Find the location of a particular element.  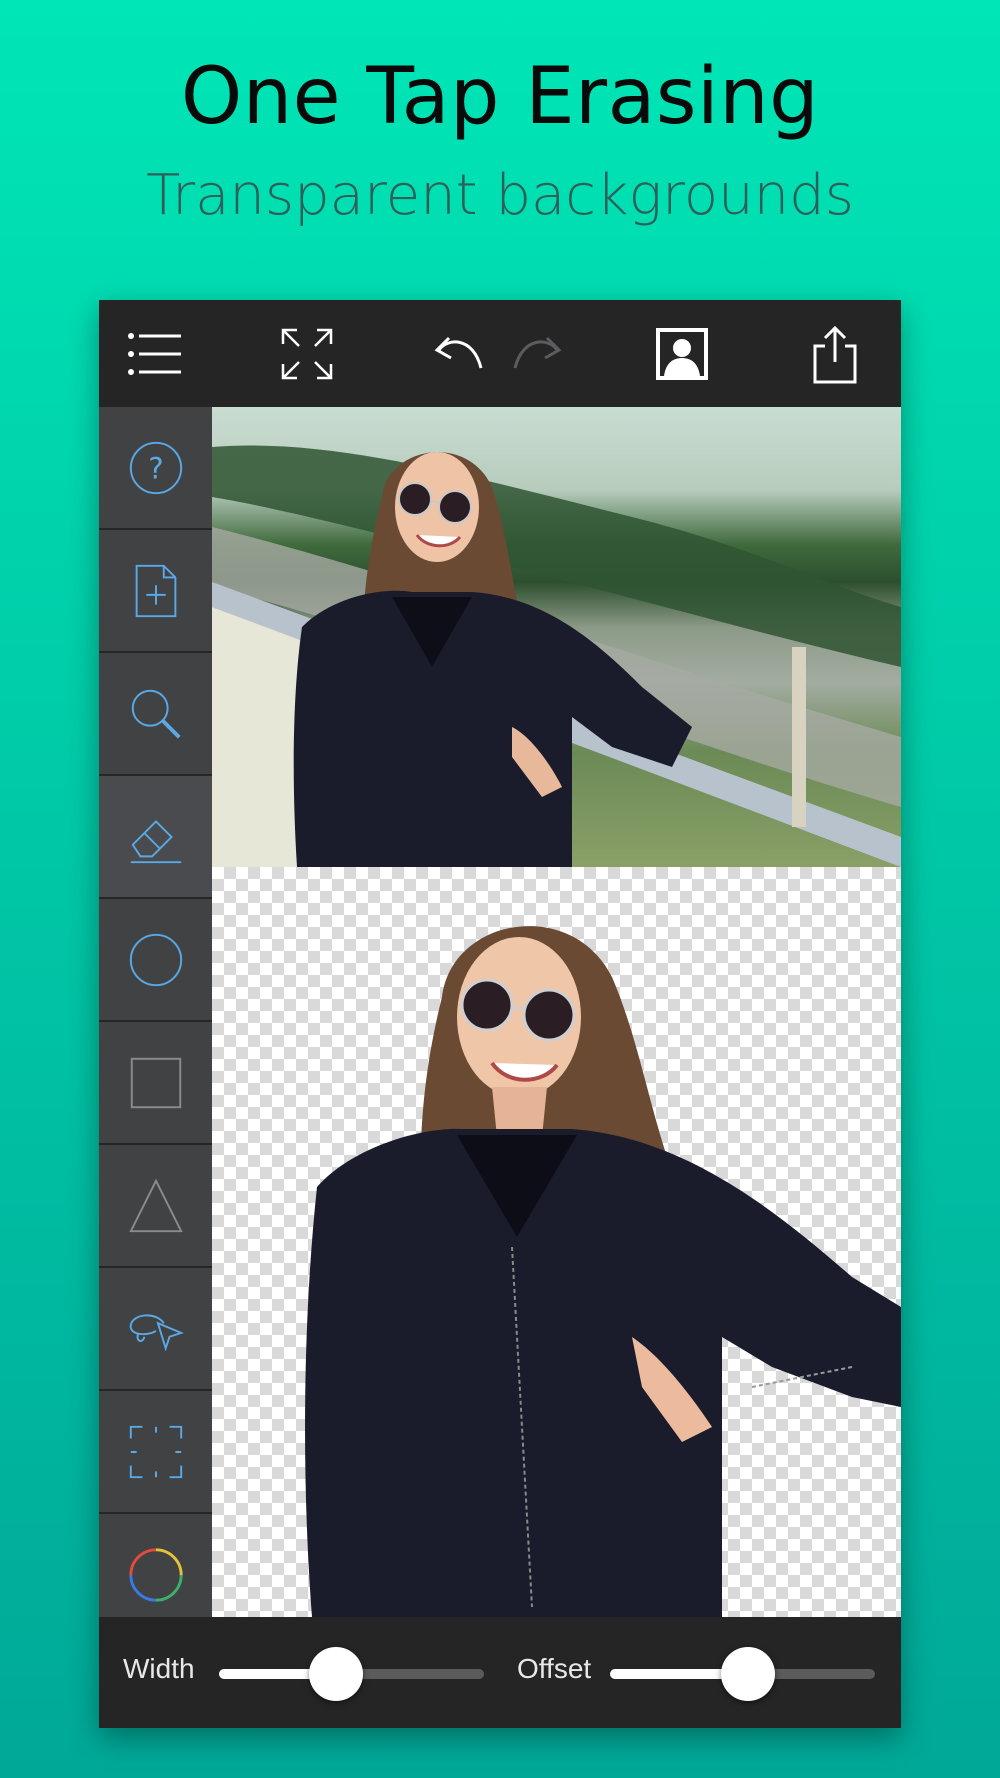

eraser-icon is located at coordinates (155, 841).